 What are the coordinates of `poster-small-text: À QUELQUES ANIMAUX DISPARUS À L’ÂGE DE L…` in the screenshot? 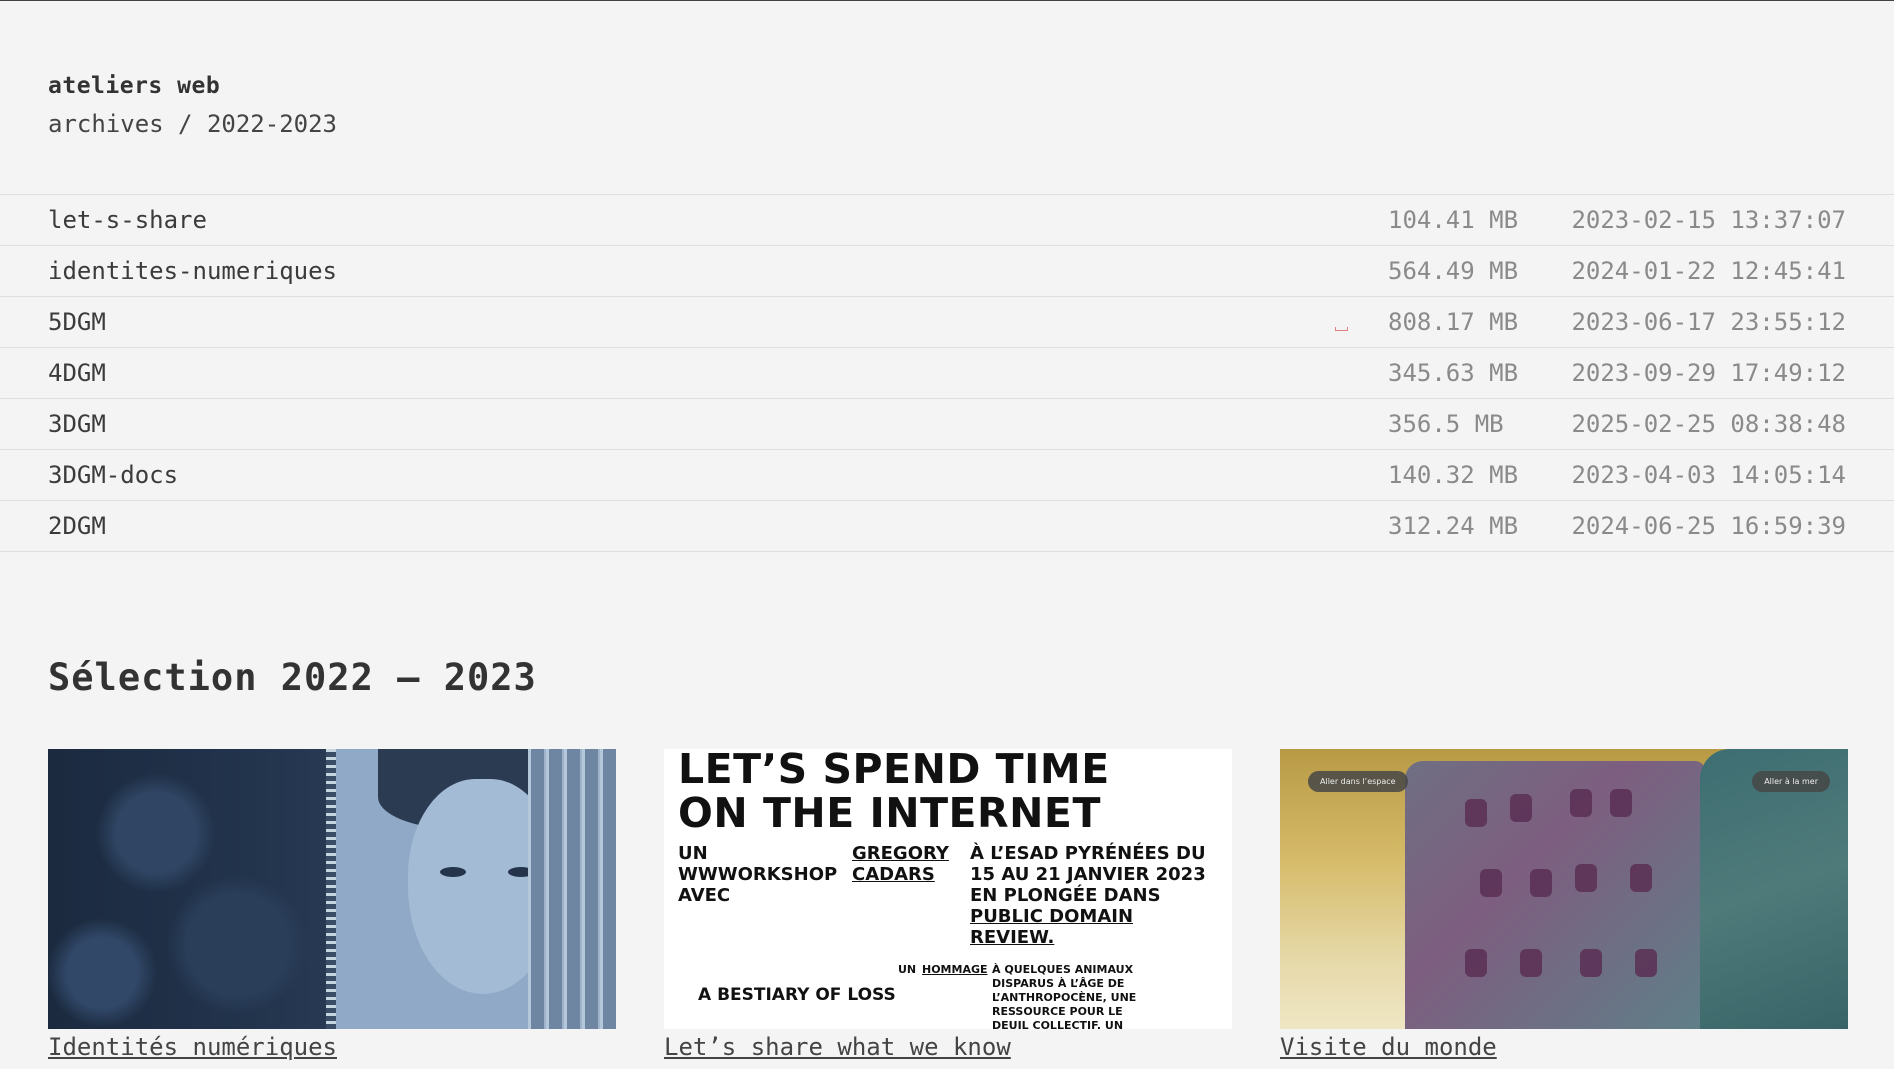 It's located at (1064, 996).